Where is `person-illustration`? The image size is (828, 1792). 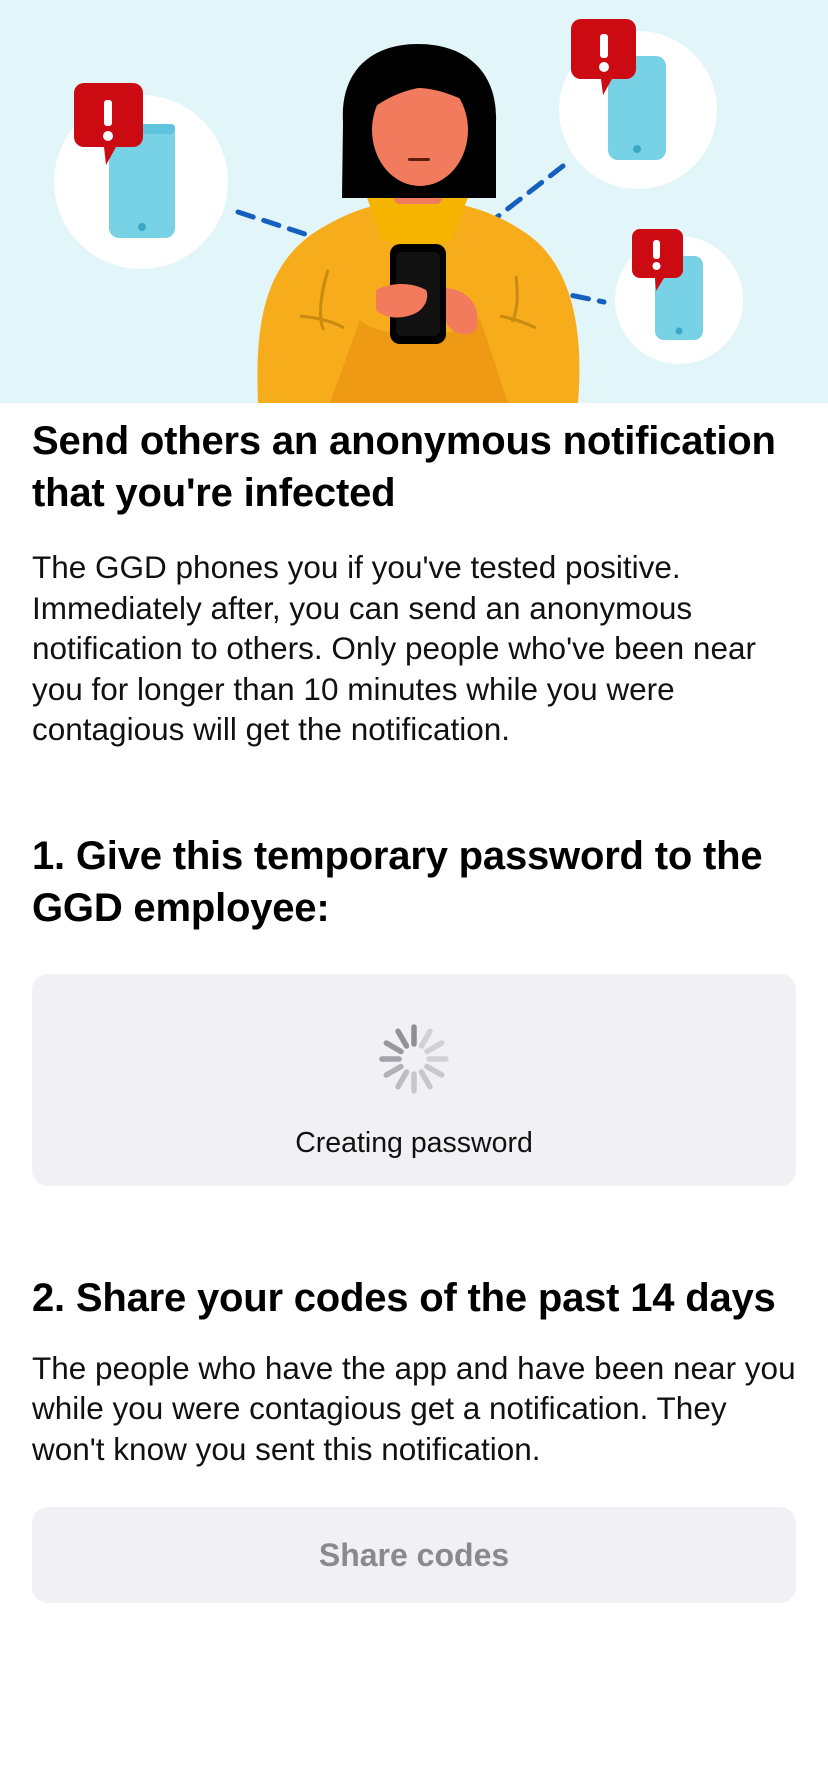
person-illustration is located at coordinates (418, 223).